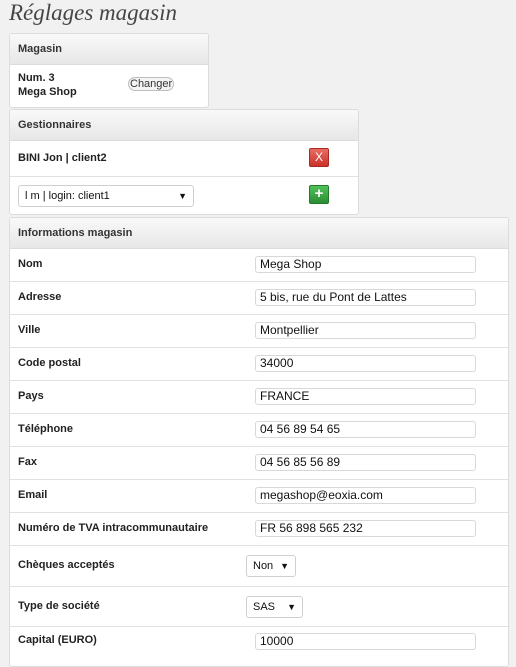 Image resolution: width=516 pixels, height=667 pixels. What do you see at coordinates (57, 640) in the screenshot?
I see `field-label-capital: Capital (EURO)` at bounding box center [57, 640].